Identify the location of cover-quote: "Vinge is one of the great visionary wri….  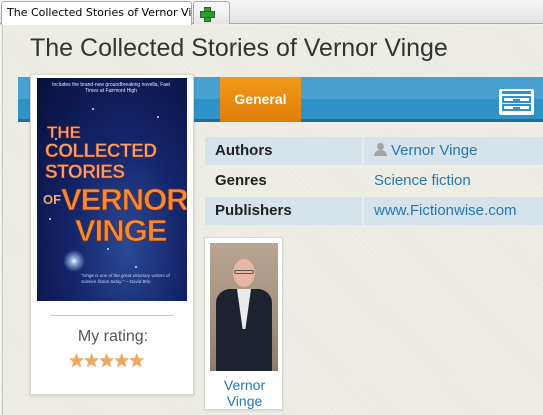
(125, 278).